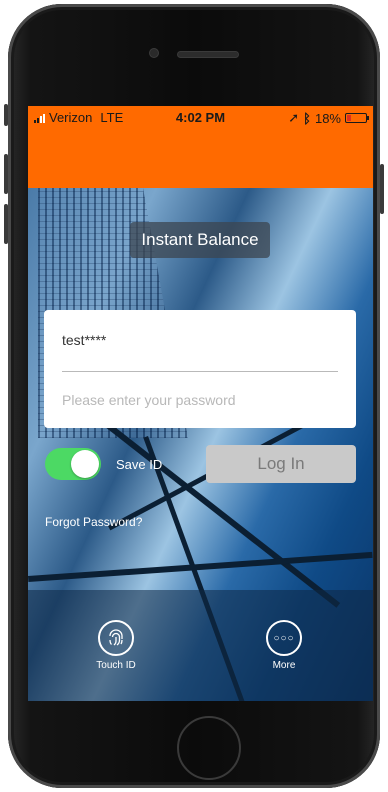 This screenshot has width=388, height=792. Describe the element at coordinates (281, 464) in the screenshot. I see `login-button: Log In` at that location.